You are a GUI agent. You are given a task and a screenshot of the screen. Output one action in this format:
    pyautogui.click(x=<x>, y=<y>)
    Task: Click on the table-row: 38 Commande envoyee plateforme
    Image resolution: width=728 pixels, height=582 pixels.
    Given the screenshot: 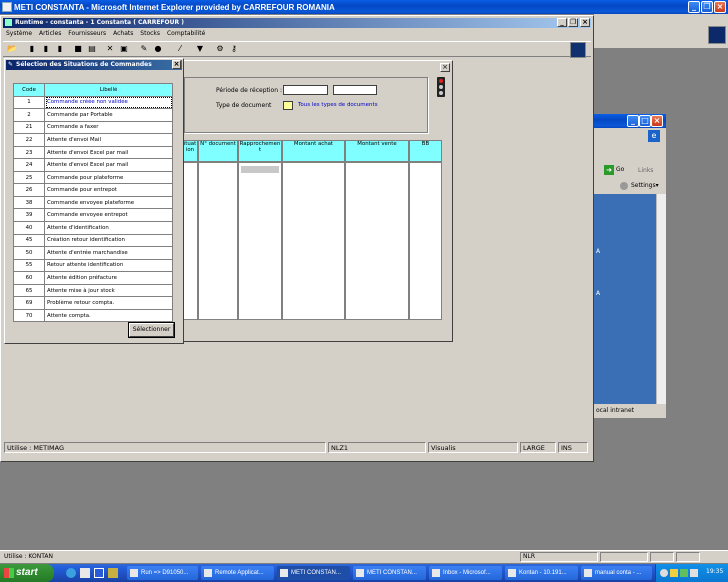 What is the action you would take?
    pyautogui.click(x=93, y=202)
    